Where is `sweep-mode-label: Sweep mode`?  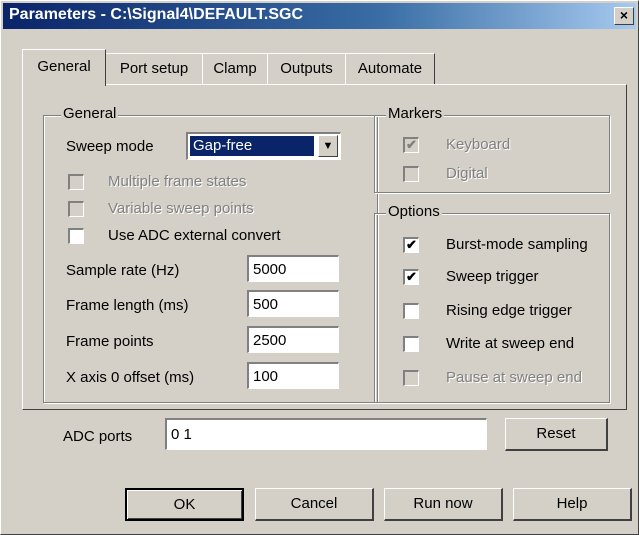 sweep-mode-label: Sweep mode is located at coordinates (110, 146).